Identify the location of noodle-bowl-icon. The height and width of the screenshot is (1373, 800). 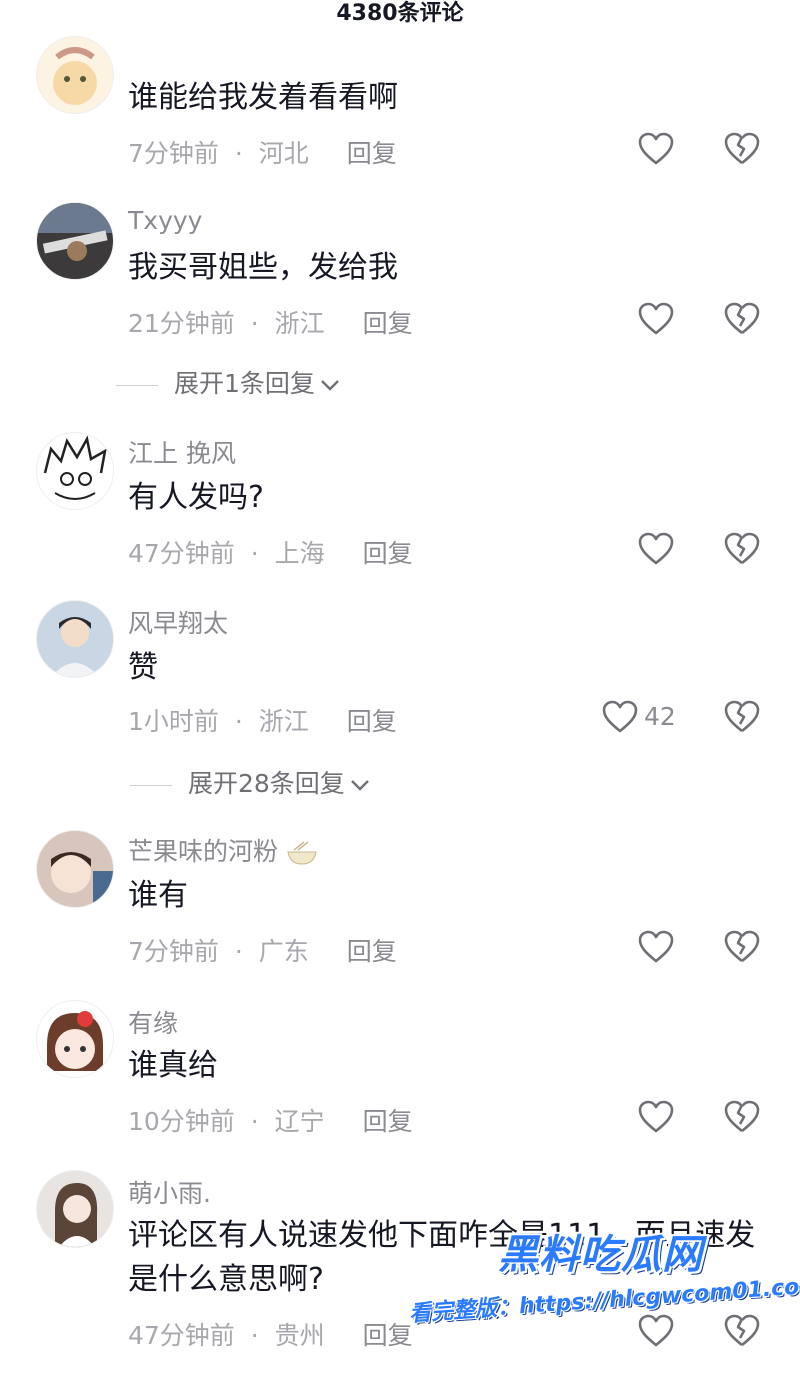
(302, 853).